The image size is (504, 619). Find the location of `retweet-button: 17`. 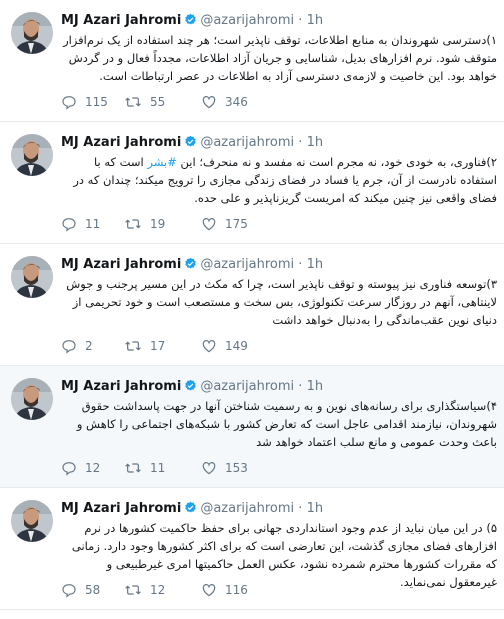

retweet-button: 17 is located at coordinates (144, 346).